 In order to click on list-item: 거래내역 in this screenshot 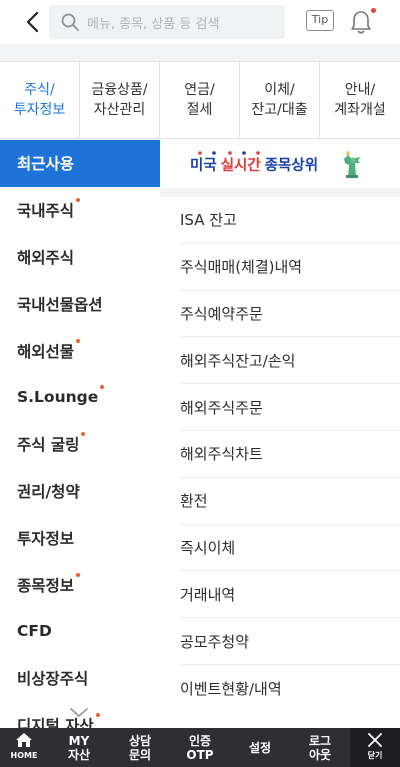, I will do `click(290, 595)`.